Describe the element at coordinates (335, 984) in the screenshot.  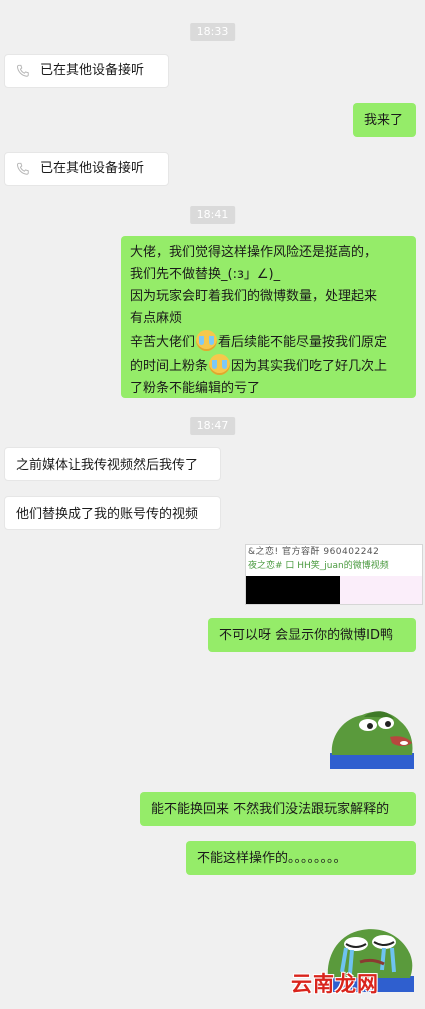
I see `watermark: 云南龙网` at that location.